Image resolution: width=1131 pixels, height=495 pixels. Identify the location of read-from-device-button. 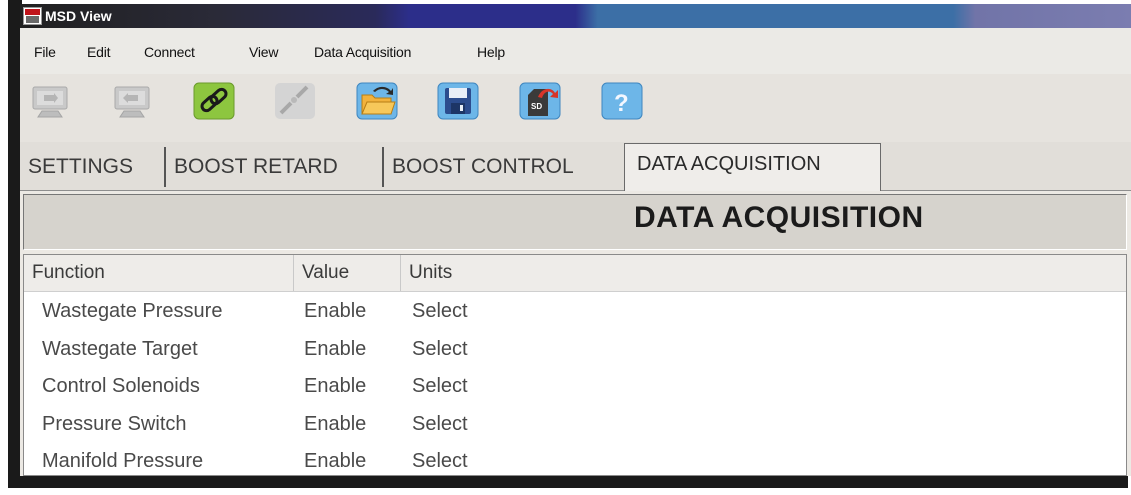
(50, 101).